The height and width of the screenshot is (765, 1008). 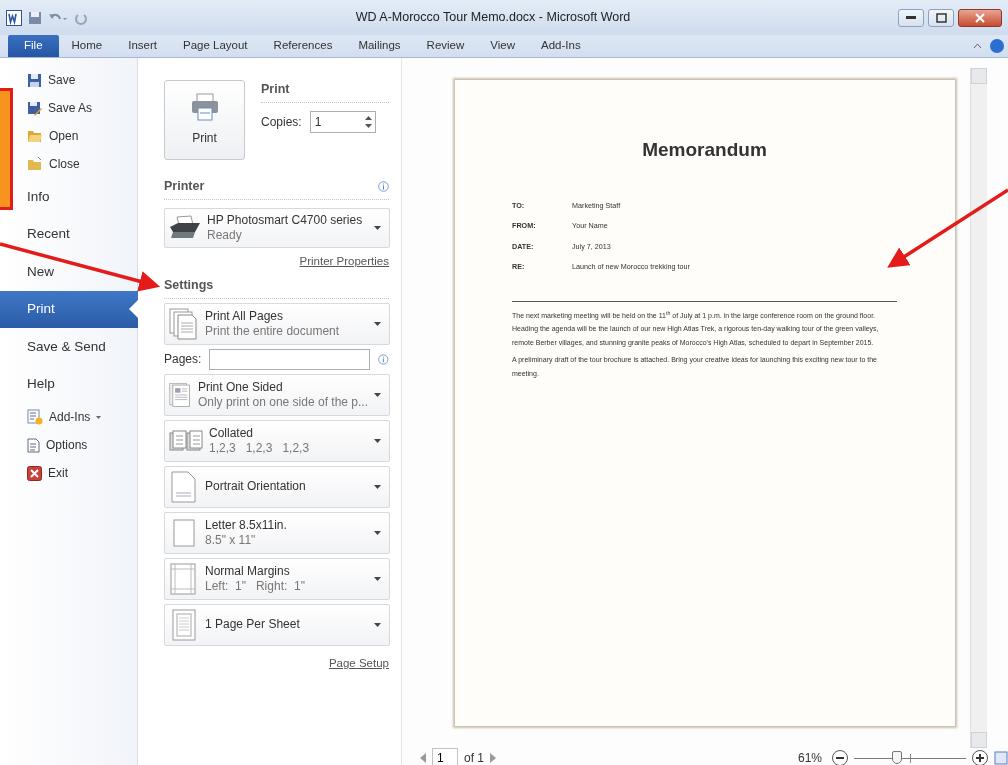 I want to click on window-title: WD A-Morocco Tour Memo.docx - Microsoft Word, so click(x=493, y=18).